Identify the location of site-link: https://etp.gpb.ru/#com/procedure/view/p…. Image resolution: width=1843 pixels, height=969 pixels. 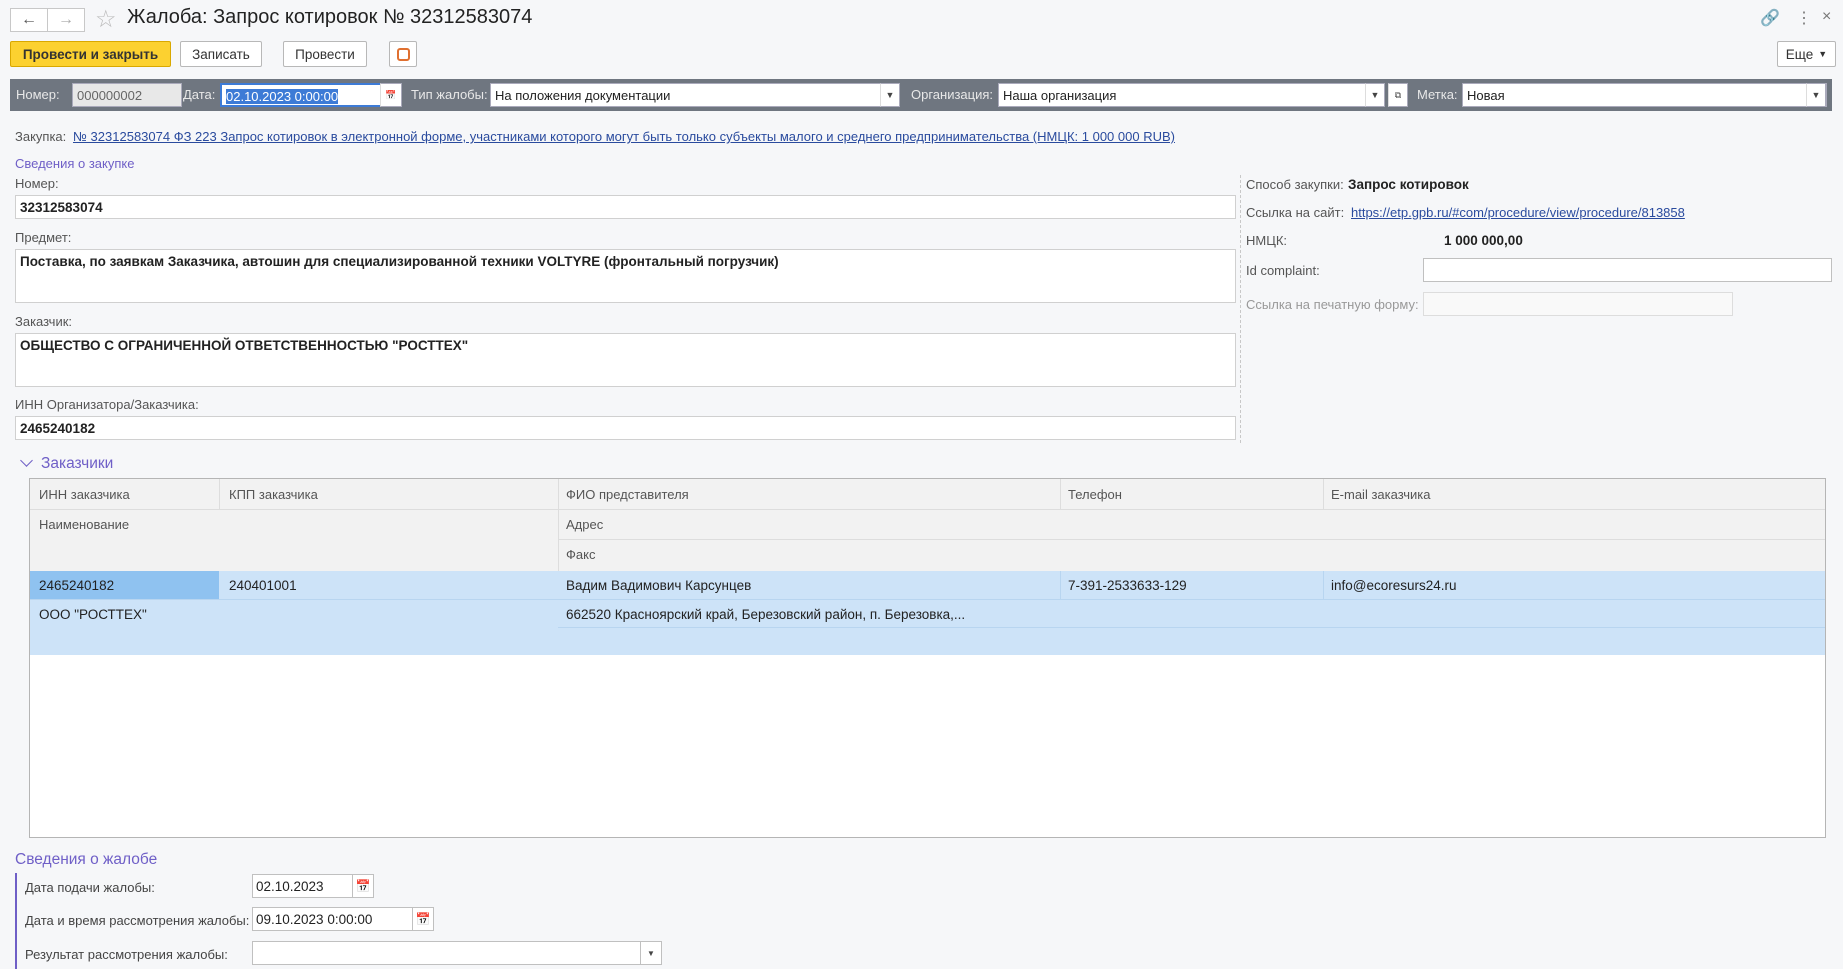
(1518, 212).